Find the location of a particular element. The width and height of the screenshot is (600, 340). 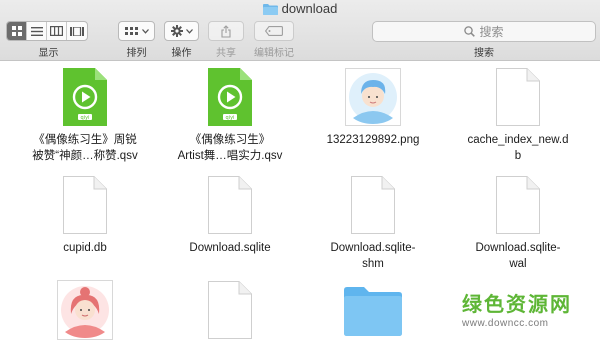

edit-tags-button is located at coordinates (274, 31).